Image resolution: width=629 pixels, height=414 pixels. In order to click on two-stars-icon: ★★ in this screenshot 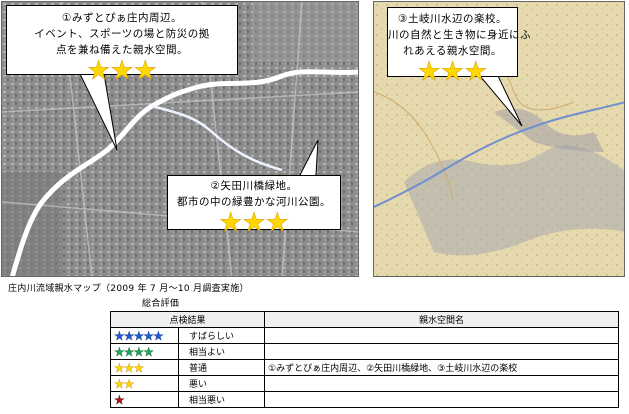, I will do `click(144, 383)`.